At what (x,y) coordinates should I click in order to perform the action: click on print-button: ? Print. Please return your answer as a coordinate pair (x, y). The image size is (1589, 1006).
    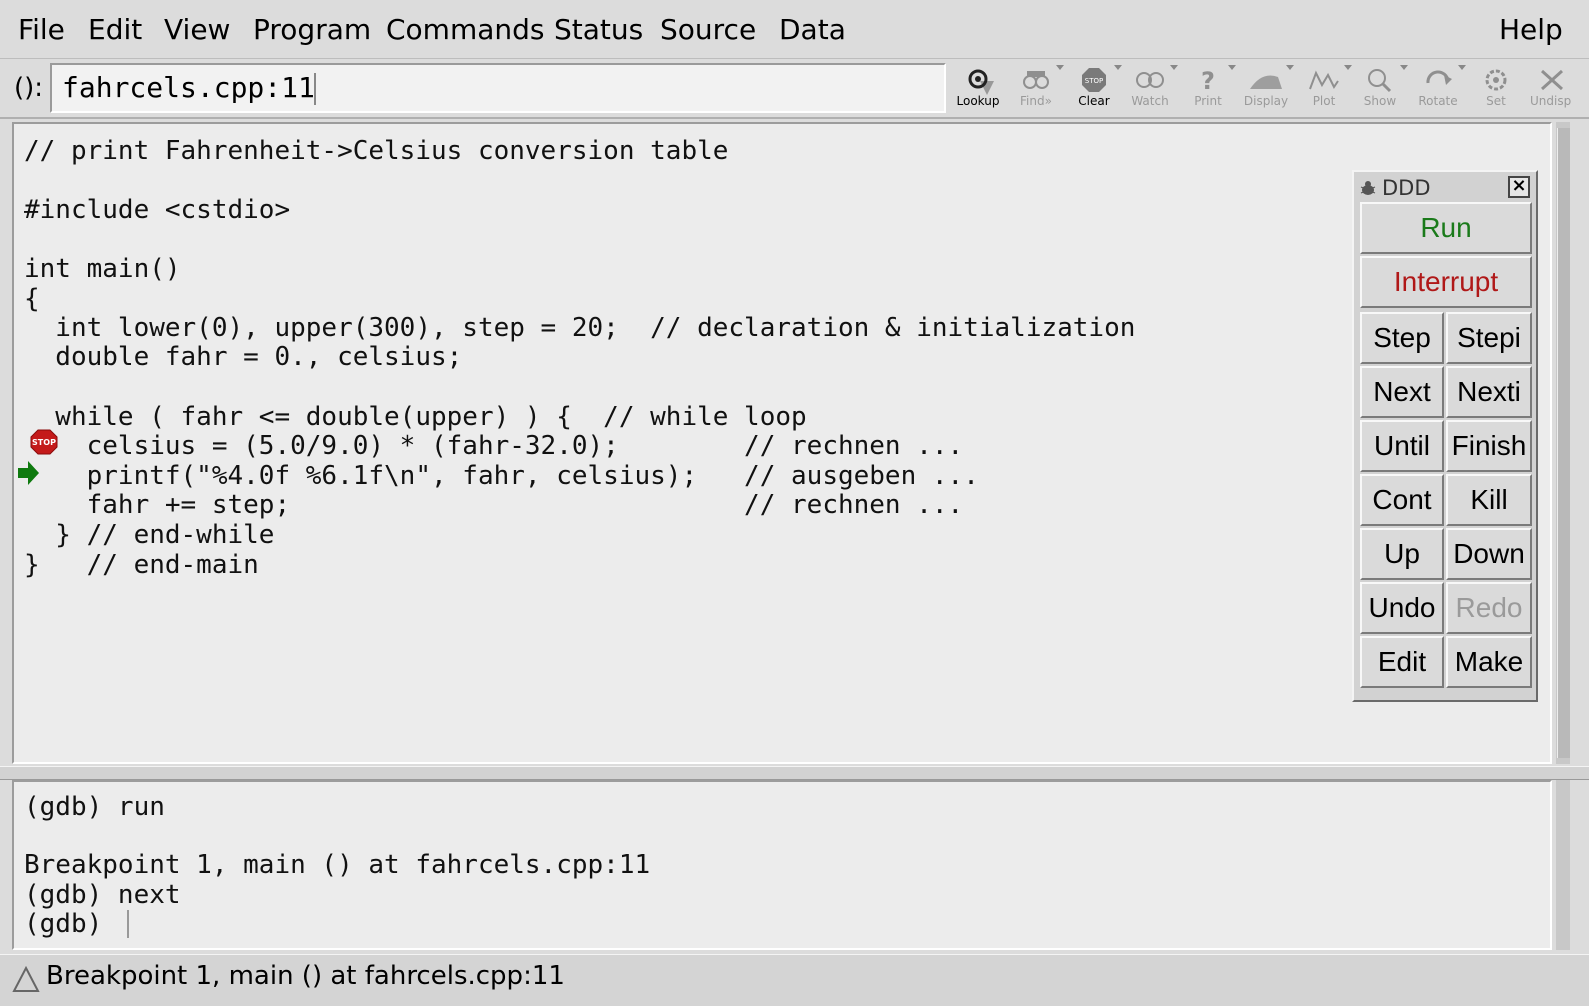
    Looking at the image, I should click on (1208, 89).